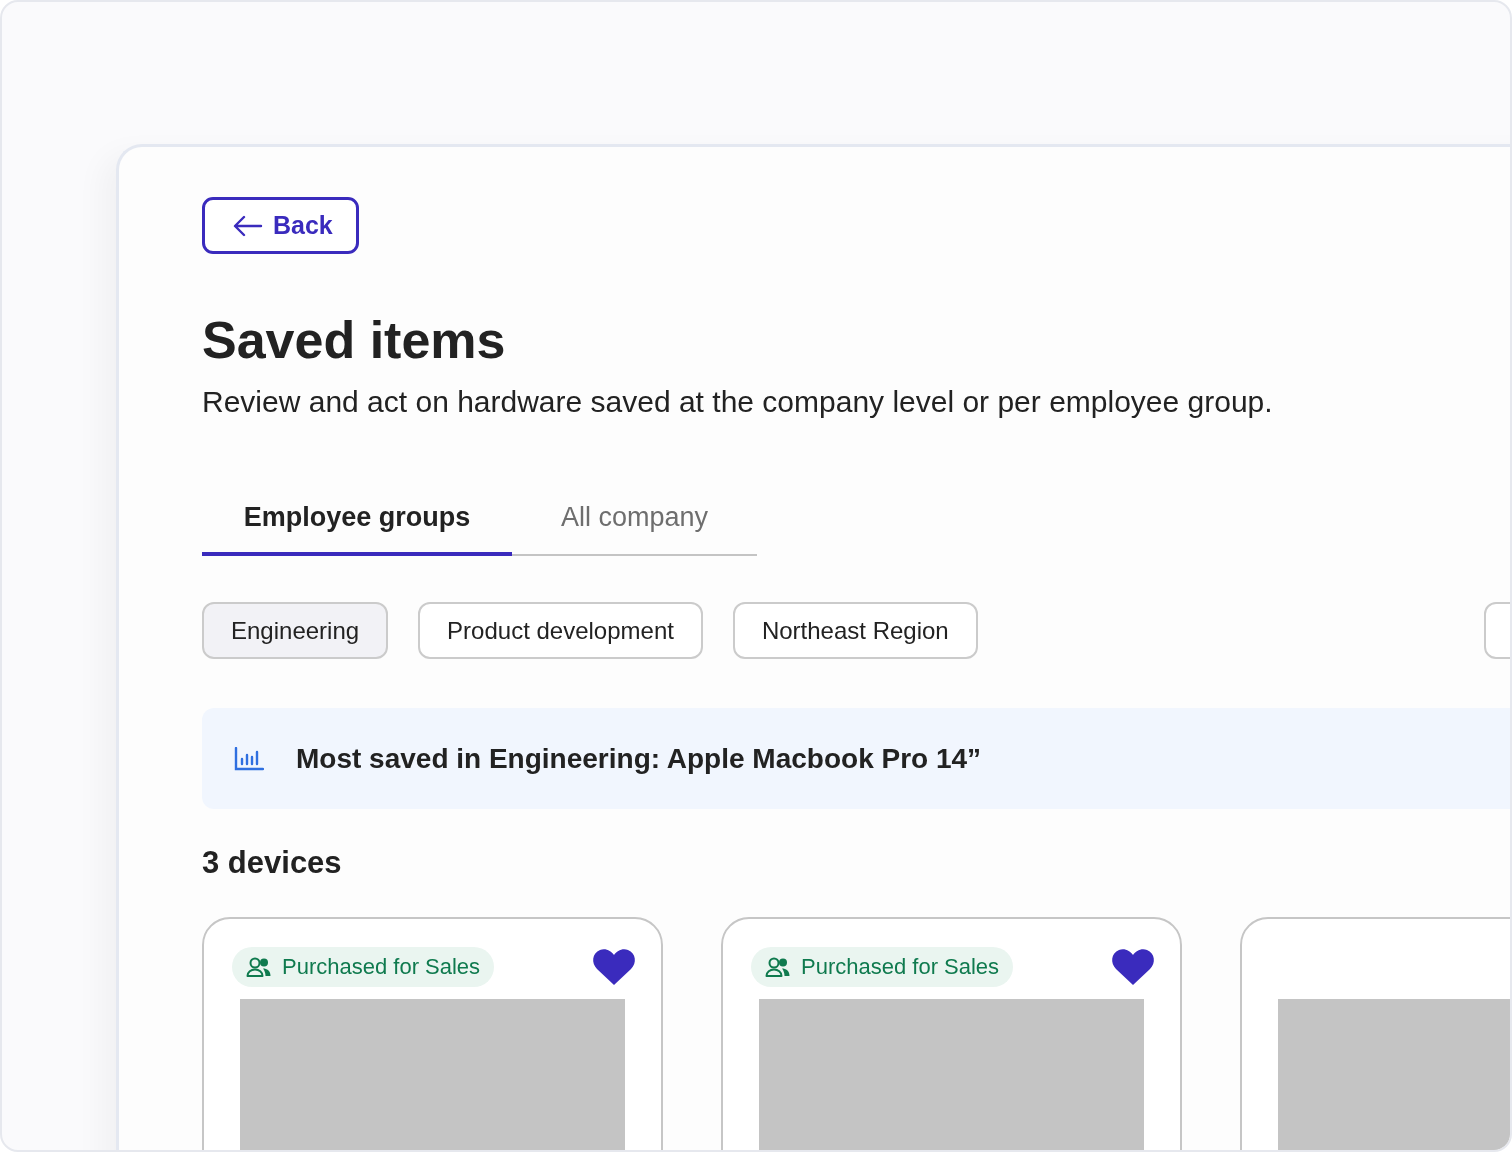 Image resolution: width=1512 pixels, height=1152 pixels. I want to click on device-count: 3 devices, so click(272, 863).